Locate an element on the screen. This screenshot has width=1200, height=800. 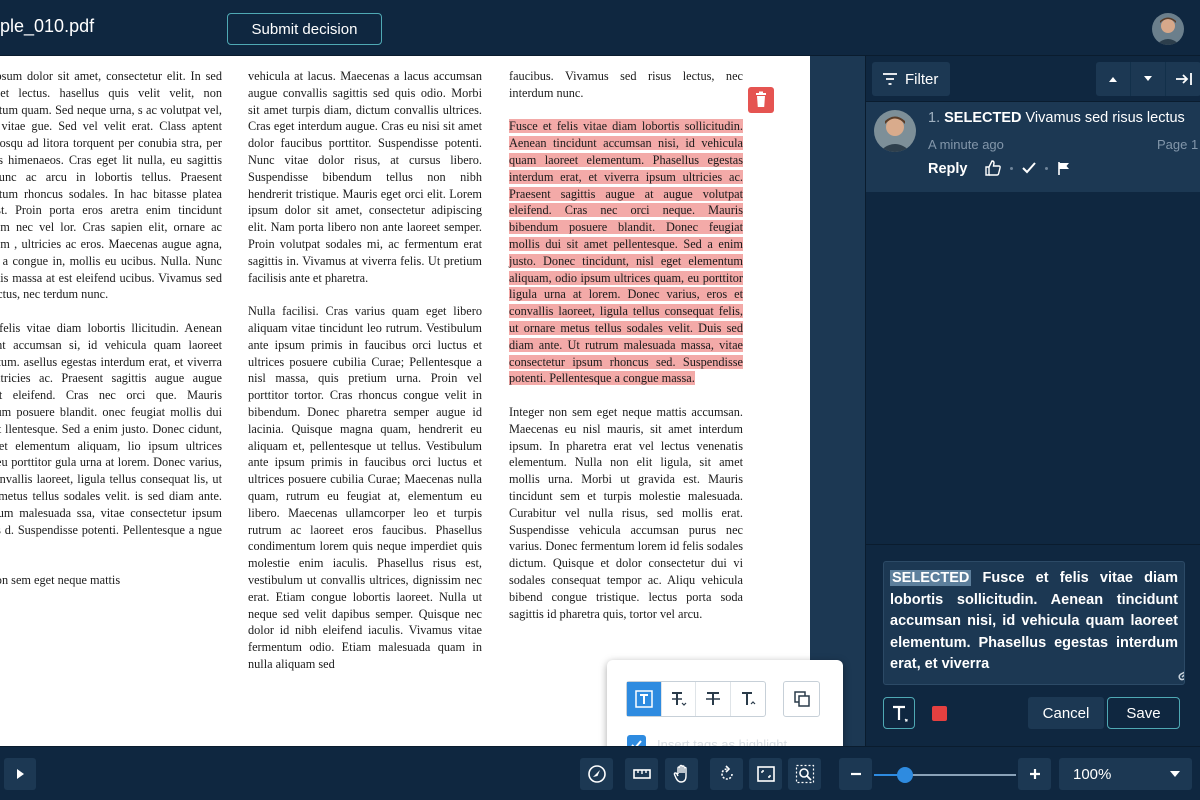
zoom-slider-handle is located at coordinates (905, 775).